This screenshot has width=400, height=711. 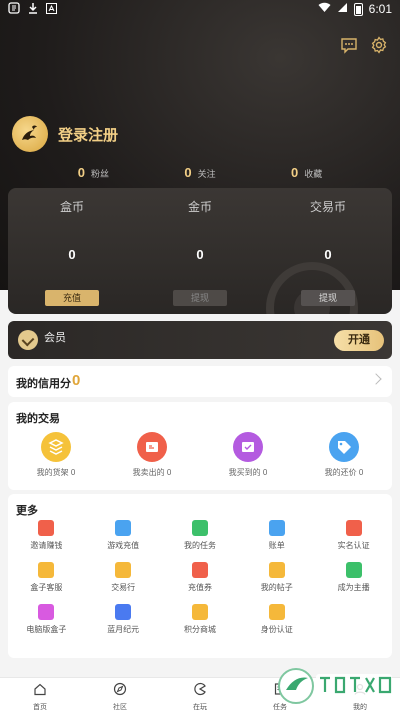 I want to click on stat-fans: 0 粉丝, so click(x=93, y=172).